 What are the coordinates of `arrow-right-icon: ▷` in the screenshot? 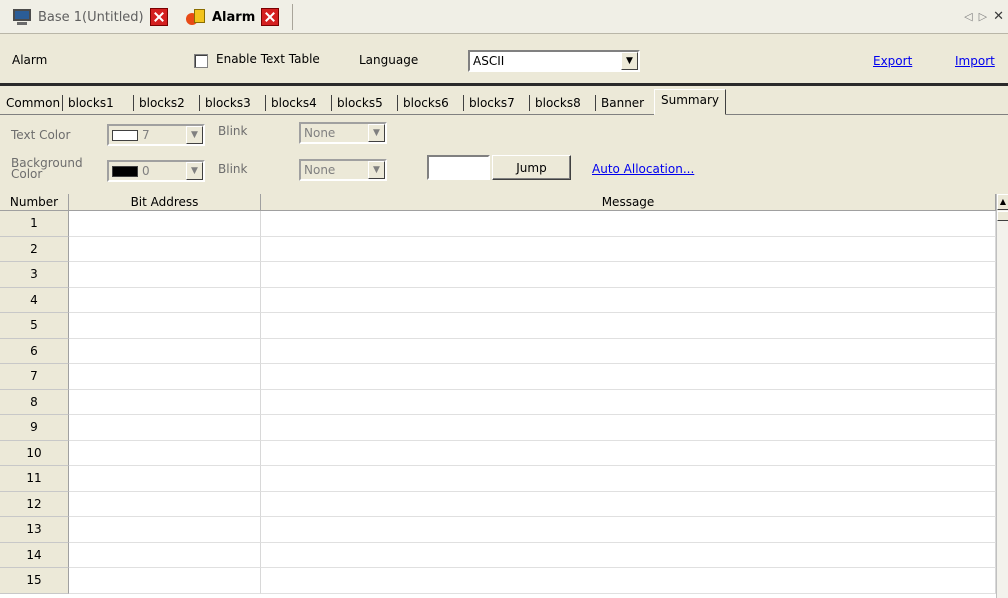 It's located at (983, 16).